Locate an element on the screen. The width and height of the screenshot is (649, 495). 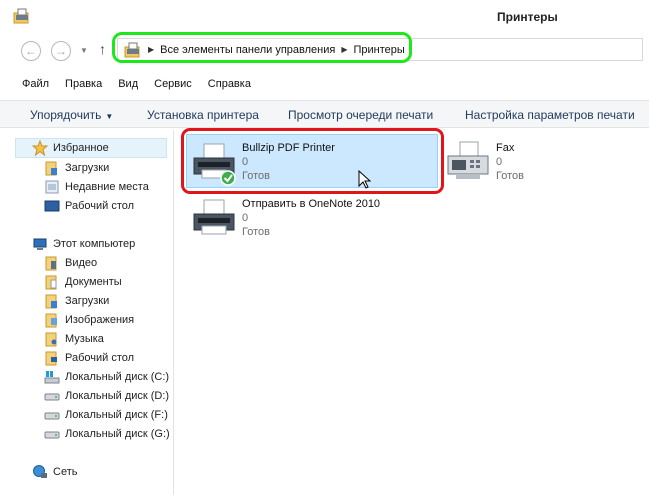
nav-documents-label: Документы is located at coordinates (93, 282).